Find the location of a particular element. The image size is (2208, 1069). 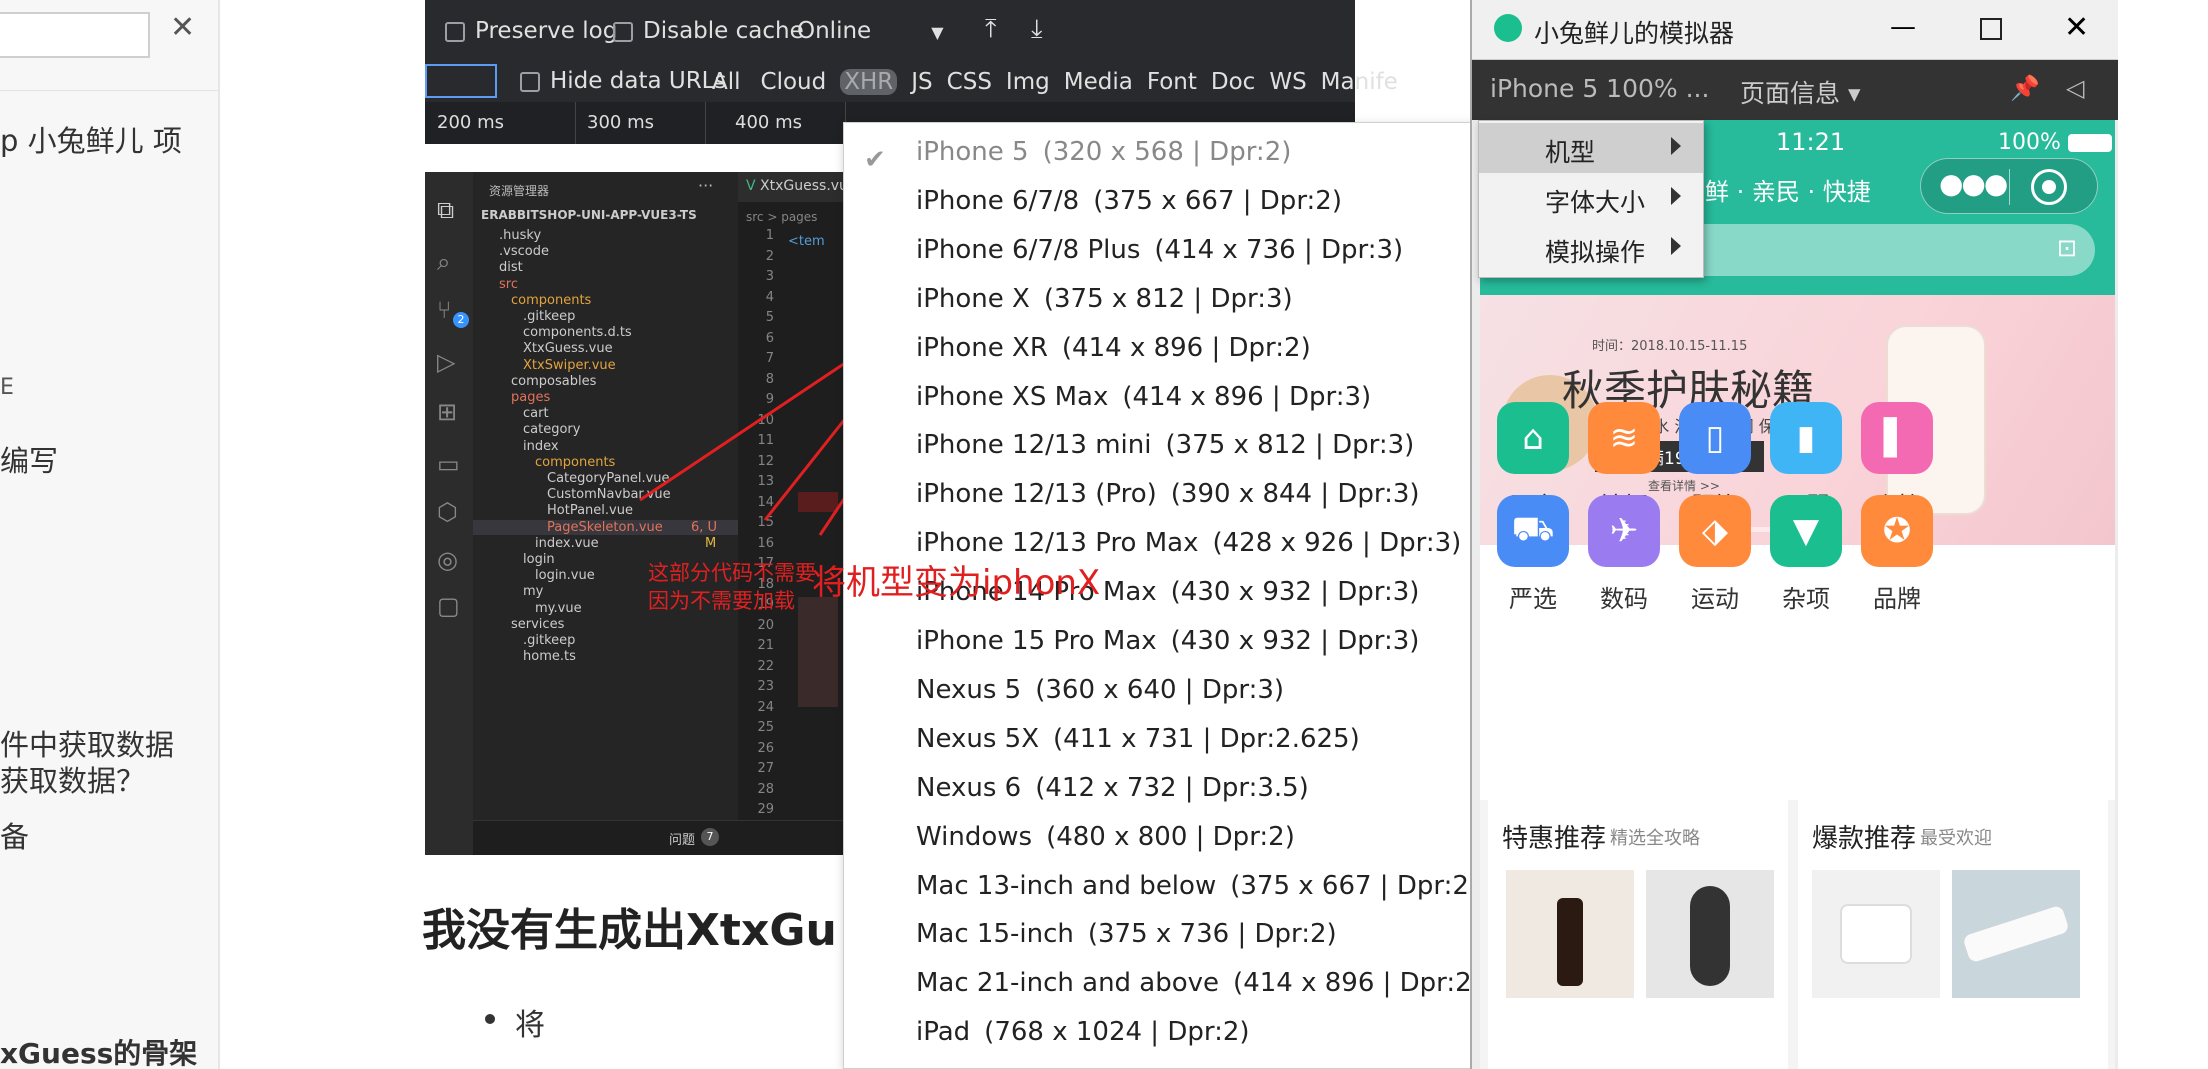

pin-icon: 📌 is located at coordinates (2025, 88).